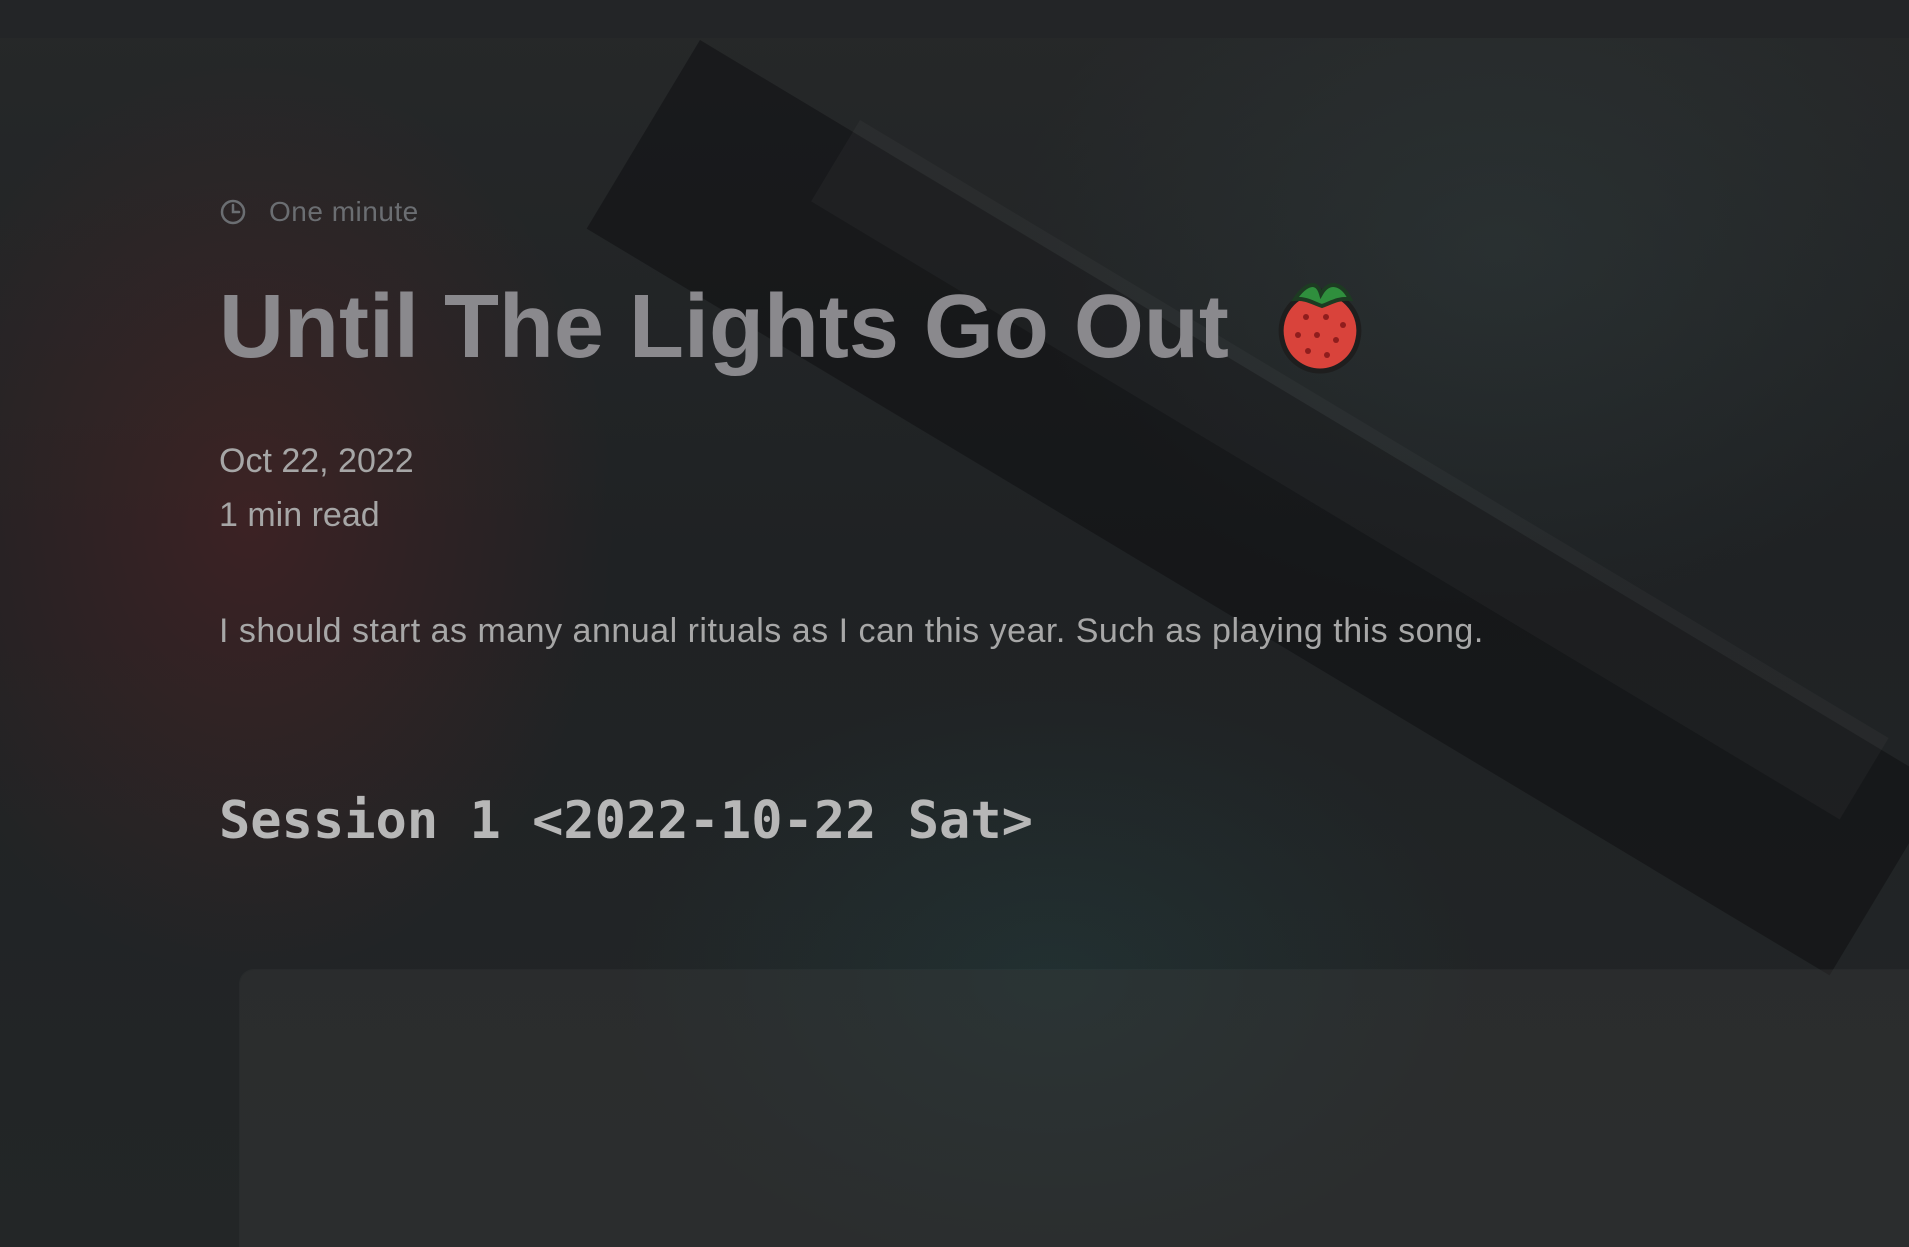  Describe the element at coordinates (299, 515) in the screenshot. I see `post-read-time: 1 min read` at that location.